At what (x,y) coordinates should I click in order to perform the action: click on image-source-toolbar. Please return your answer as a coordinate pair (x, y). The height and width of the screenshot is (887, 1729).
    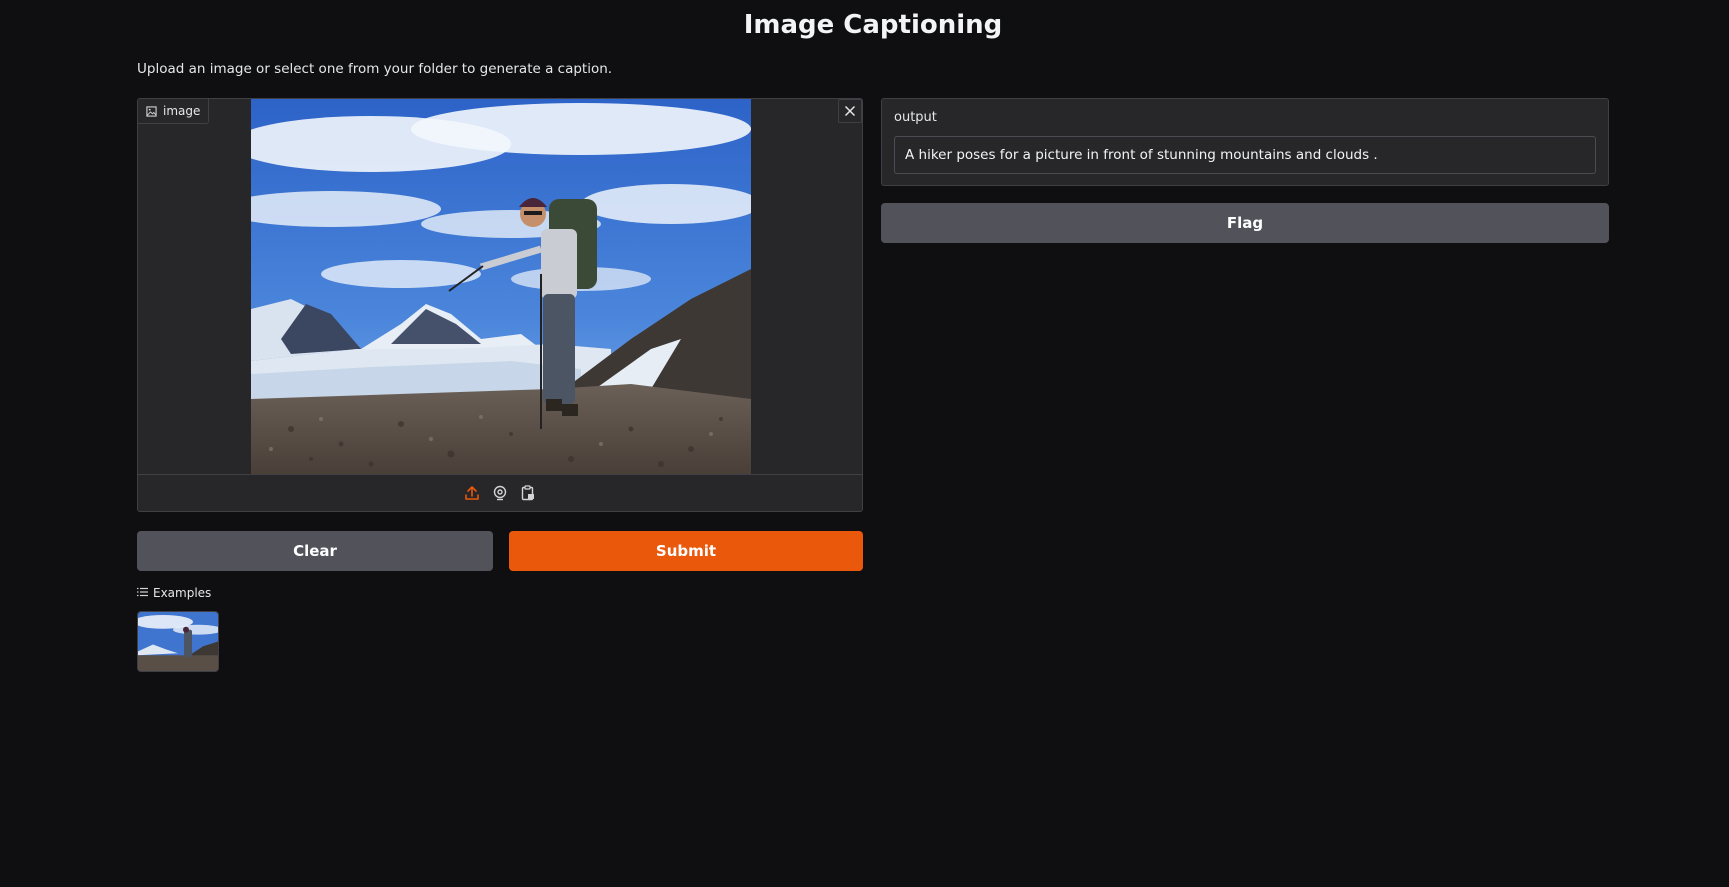
    Looking at the image, I should click on (500, 492).